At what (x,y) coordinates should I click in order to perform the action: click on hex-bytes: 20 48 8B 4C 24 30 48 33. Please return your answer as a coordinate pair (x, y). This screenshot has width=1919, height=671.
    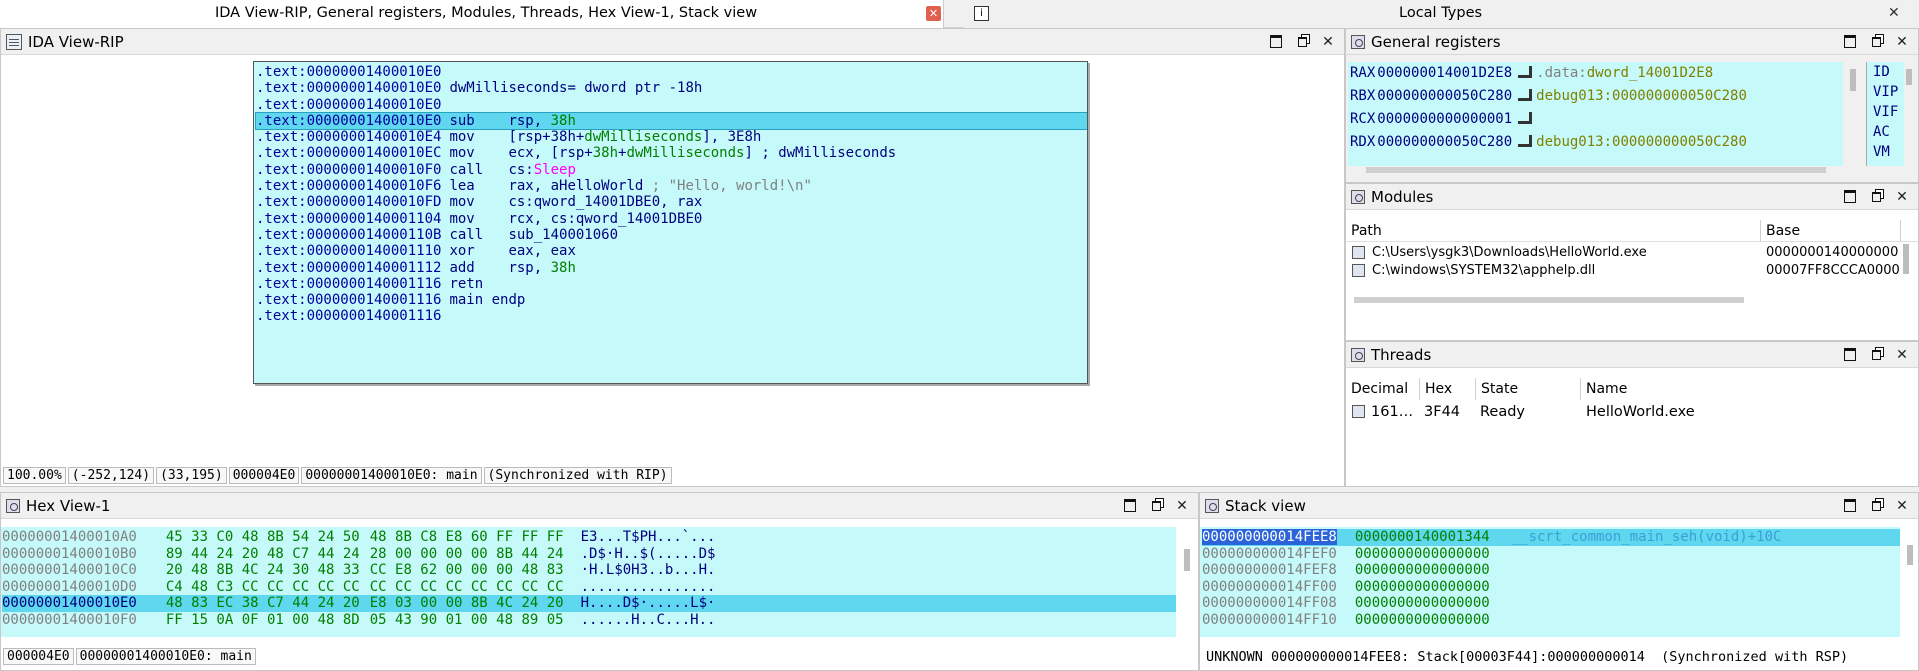
    Looking at the image, I should click on (263, 570).